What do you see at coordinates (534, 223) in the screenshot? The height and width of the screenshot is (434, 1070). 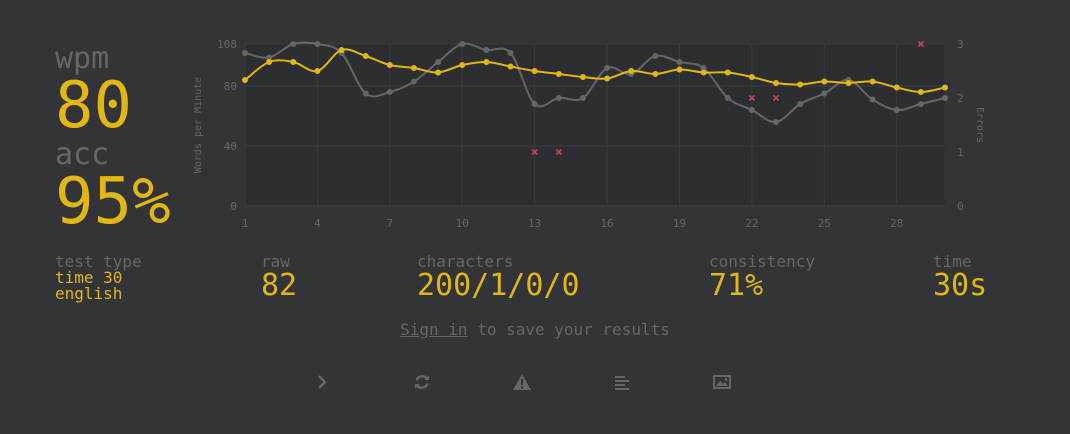 I see `x-tick-label: 13` at bounding box center [534, 223].